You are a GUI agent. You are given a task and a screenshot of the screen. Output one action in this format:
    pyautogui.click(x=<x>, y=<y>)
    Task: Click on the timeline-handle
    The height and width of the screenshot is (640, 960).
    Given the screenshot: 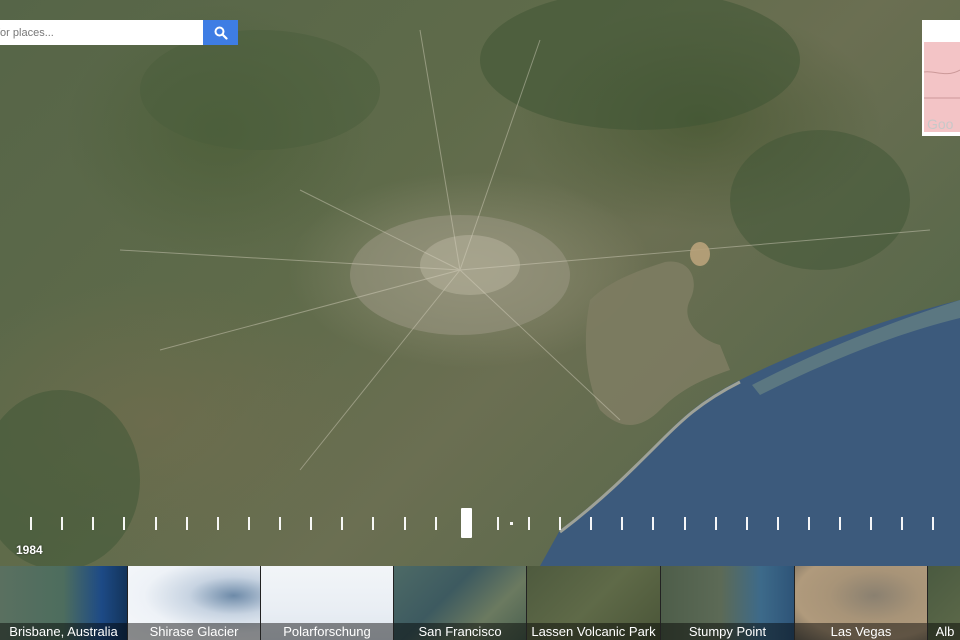 What is the action you would take?
    pyautogui.click(x=466, y=523)
    